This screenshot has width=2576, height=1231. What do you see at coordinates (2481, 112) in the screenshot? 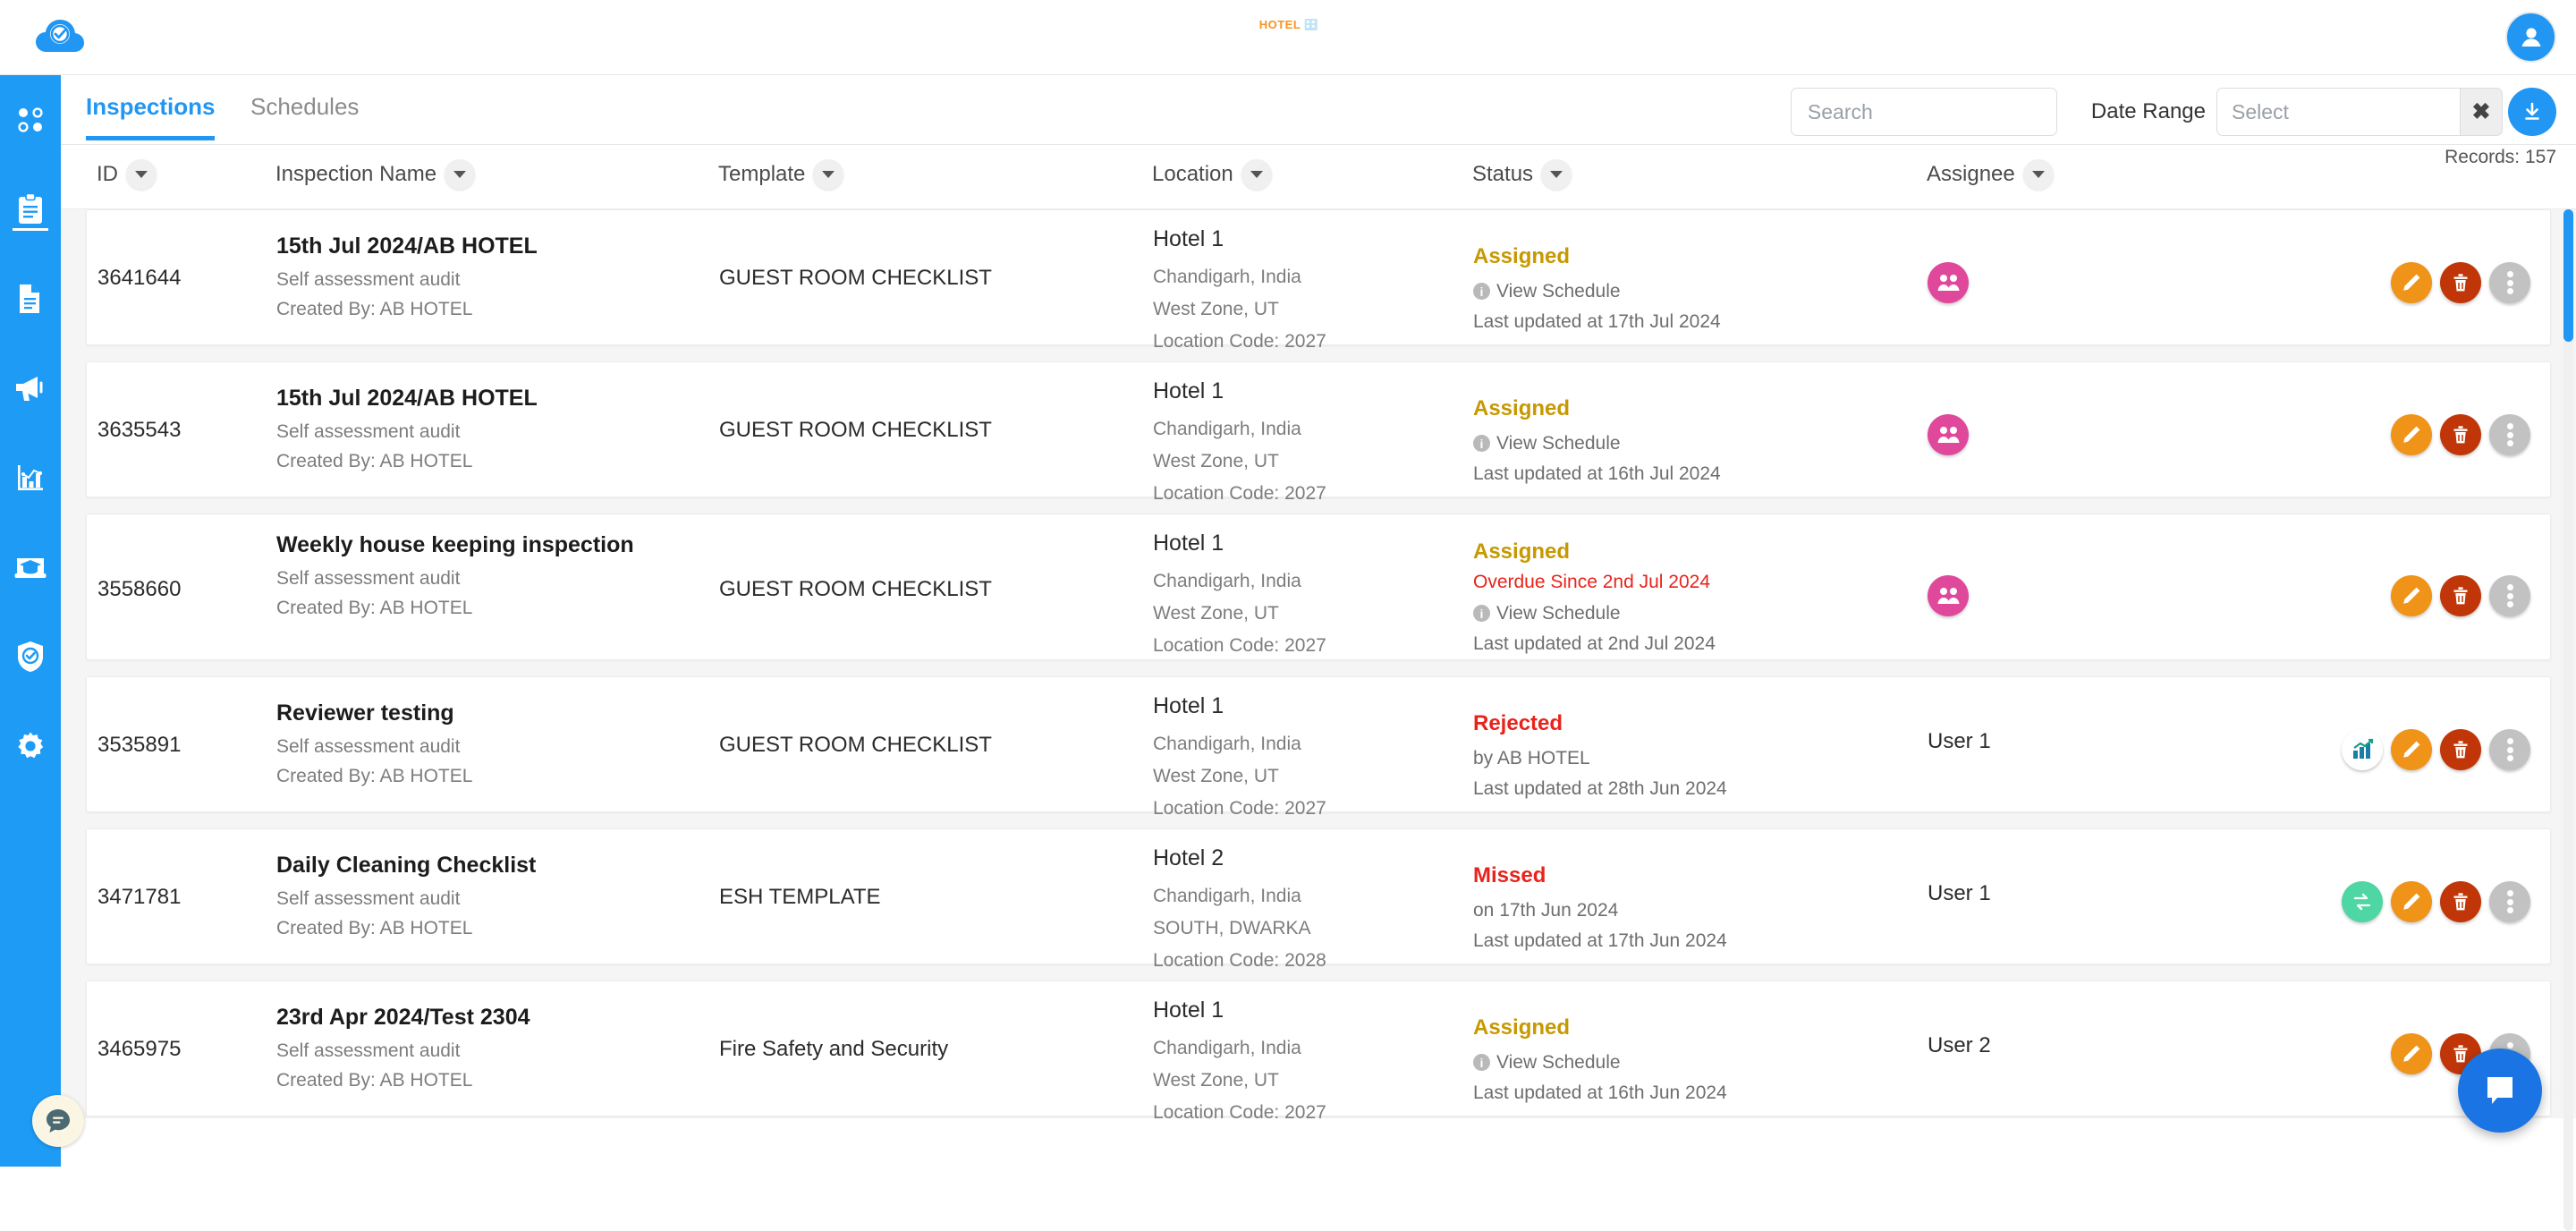
I see `close-x-icon: ✖` at bounding box center [2481, 112].